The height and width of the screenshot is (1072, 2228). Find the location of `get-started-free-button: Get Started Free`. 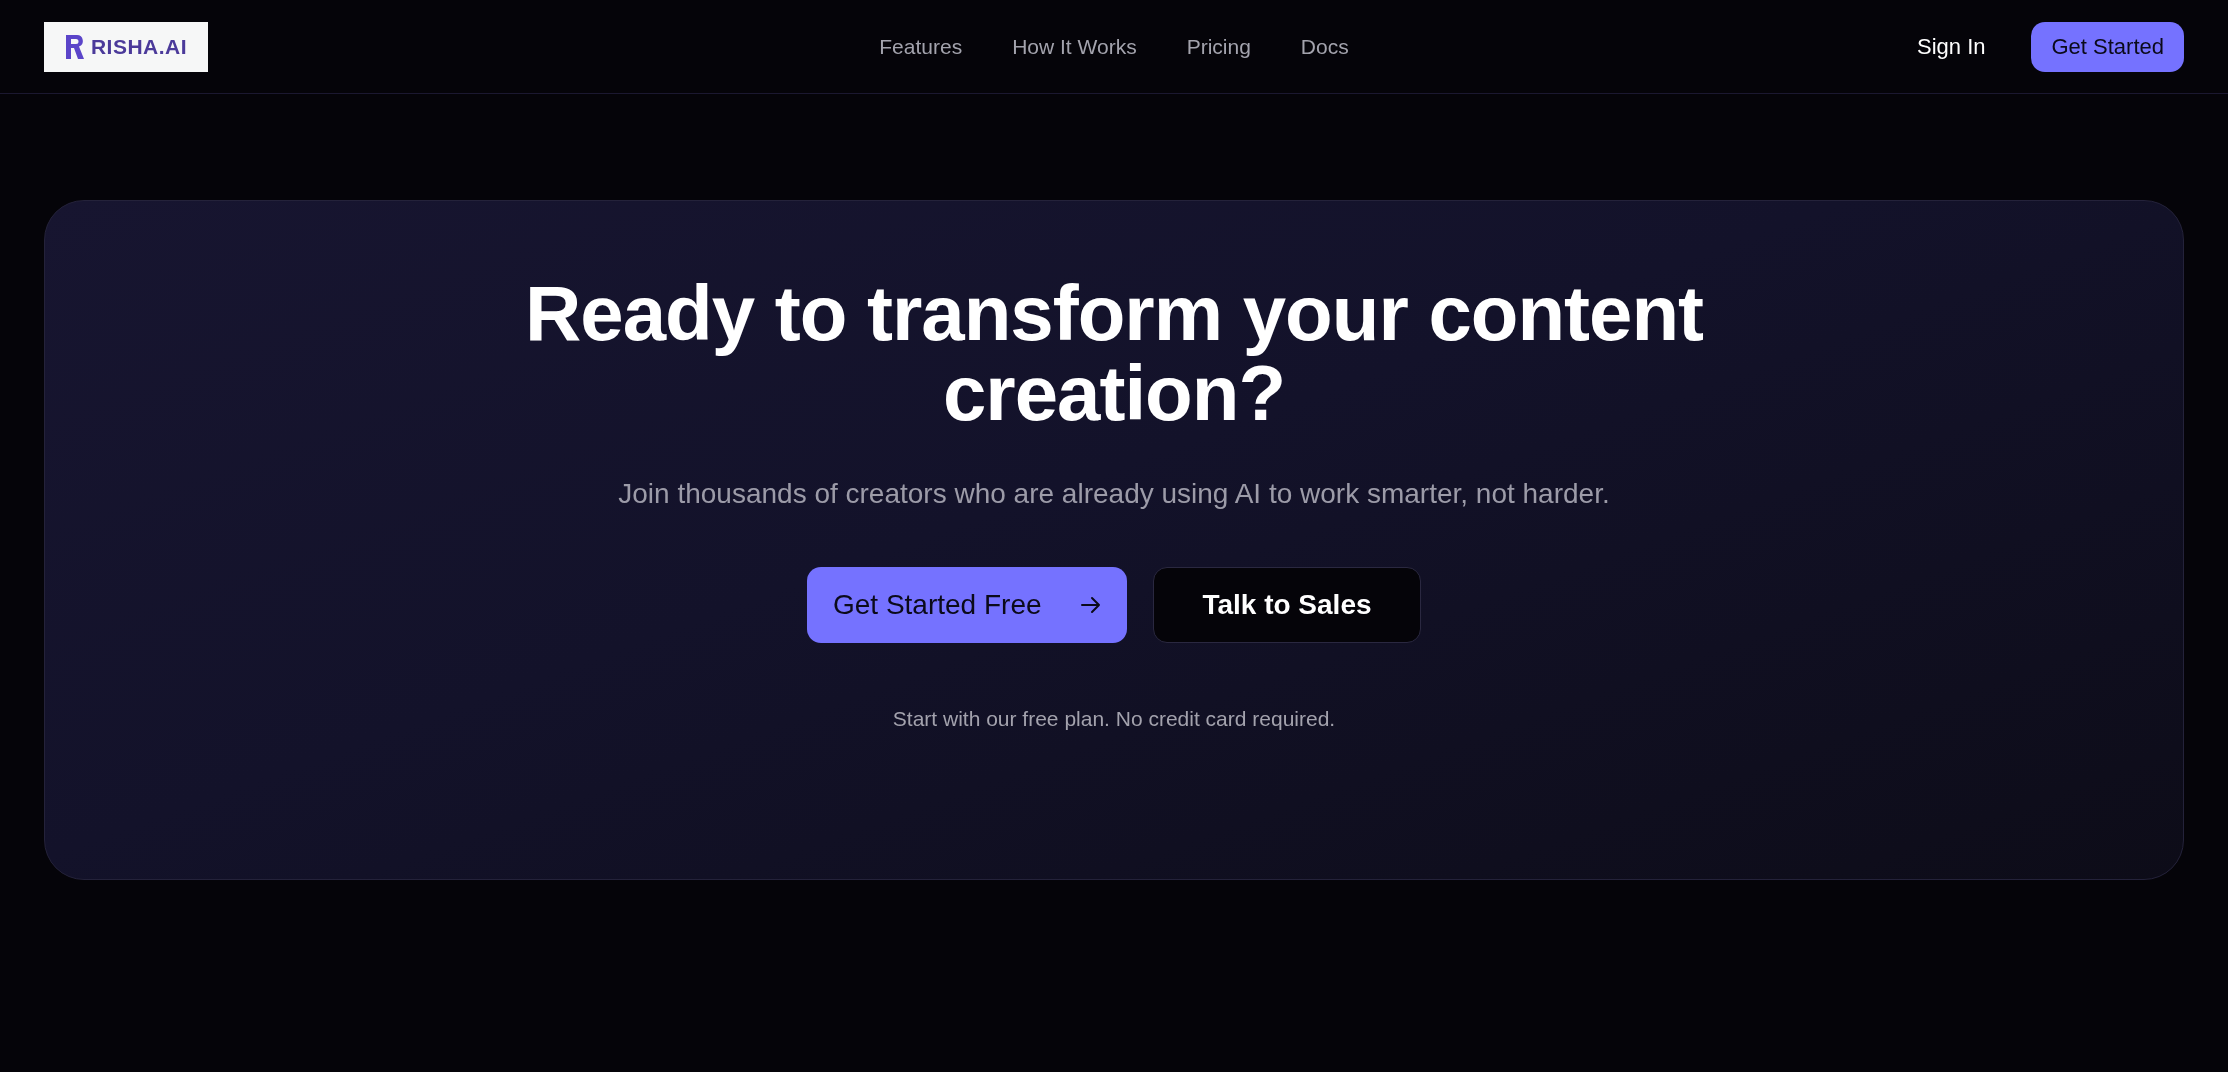

get-started-free-button: Get Started Free is located at coordinates (967, 605).